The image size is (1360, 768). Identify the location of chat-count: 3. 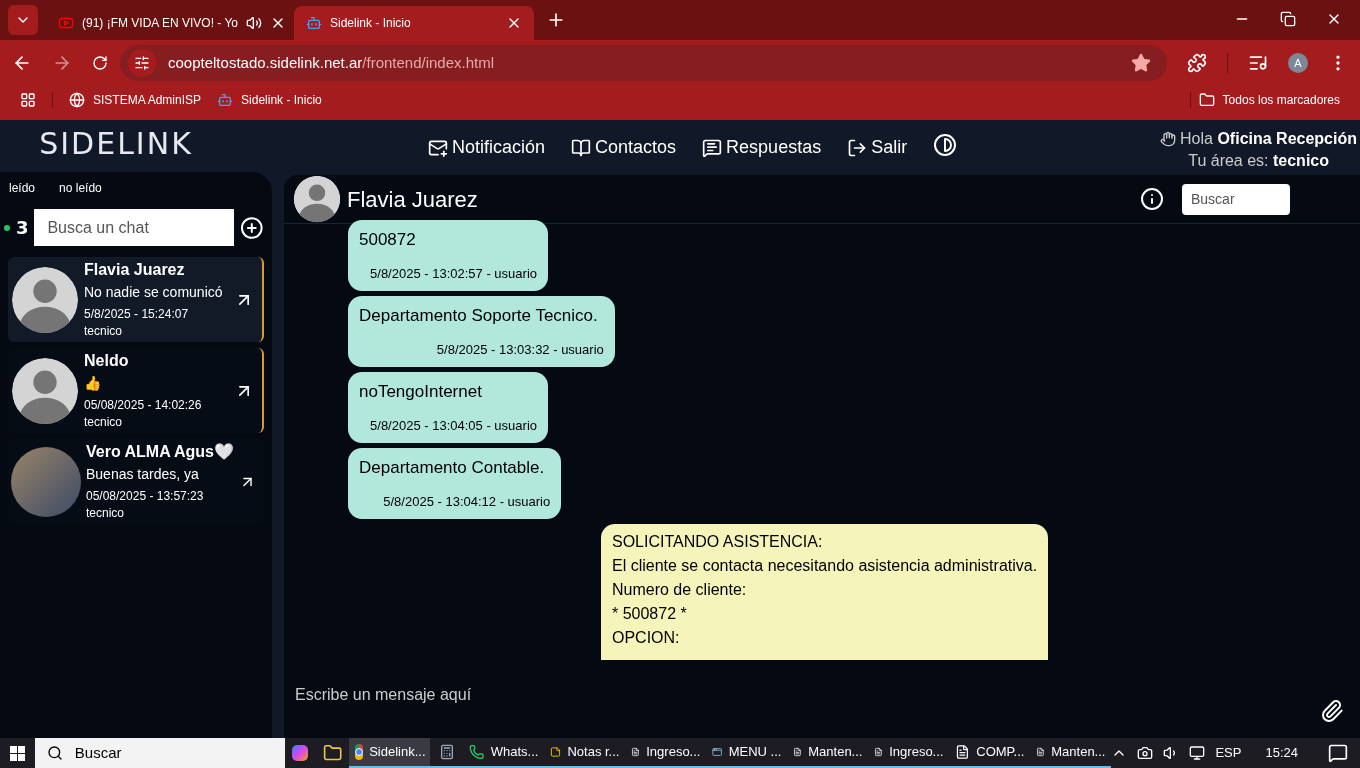
(22, 228).